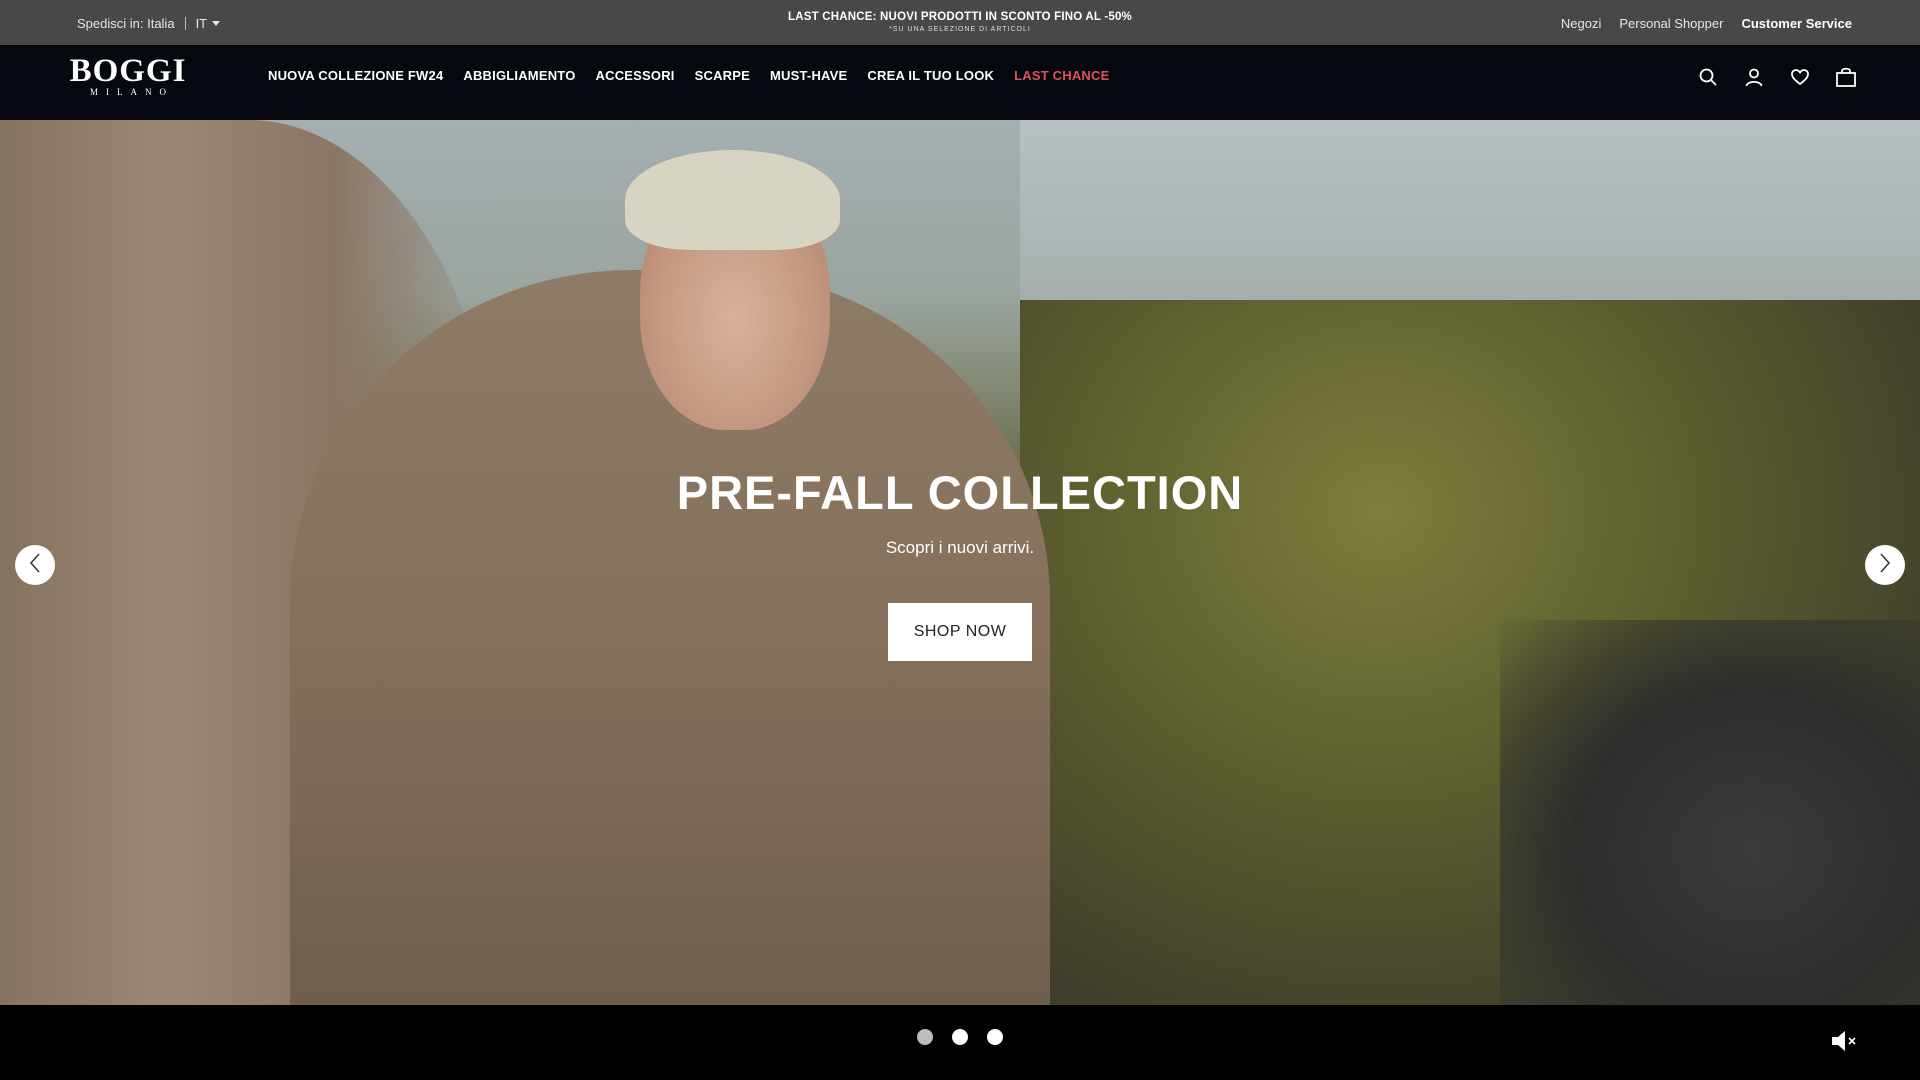 The image size is (1920, 1080). Describe the element at coordinates (960, 632) in the screenshot. I see `shop-now-button: SHOP NOW` at that location.